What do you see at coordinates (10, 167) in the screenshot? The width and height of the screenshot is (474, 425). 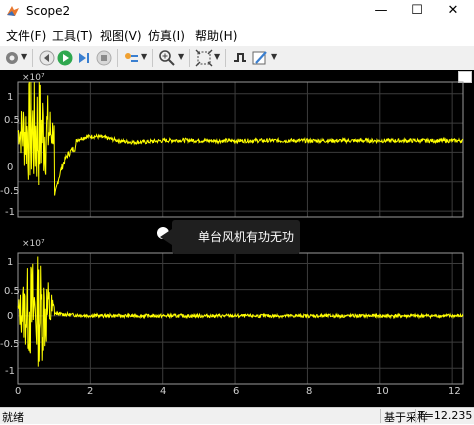 I see `top-y-tick: 0` at bounding box center [10, 167].